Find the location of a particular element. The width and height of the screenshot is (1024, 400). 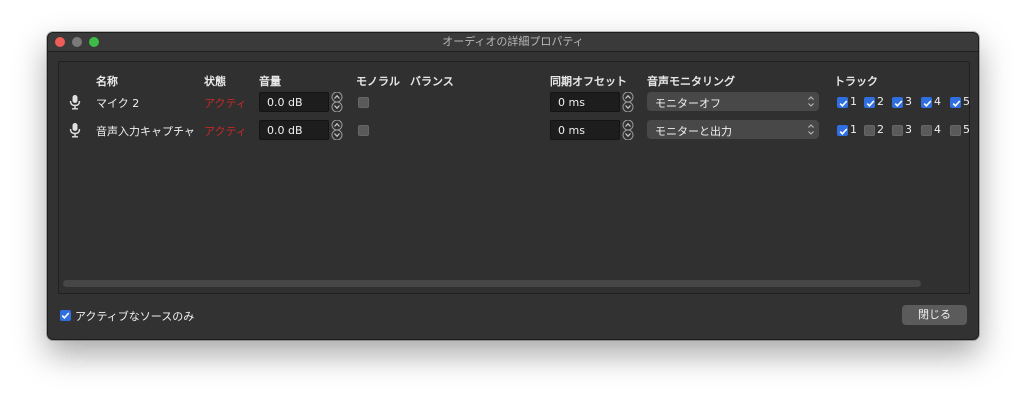

table-row: マイク 2 アクティ 0.0 dB 0 ms モニターオフ 1 2 3 4 5 is located at coordinates (514, 102).